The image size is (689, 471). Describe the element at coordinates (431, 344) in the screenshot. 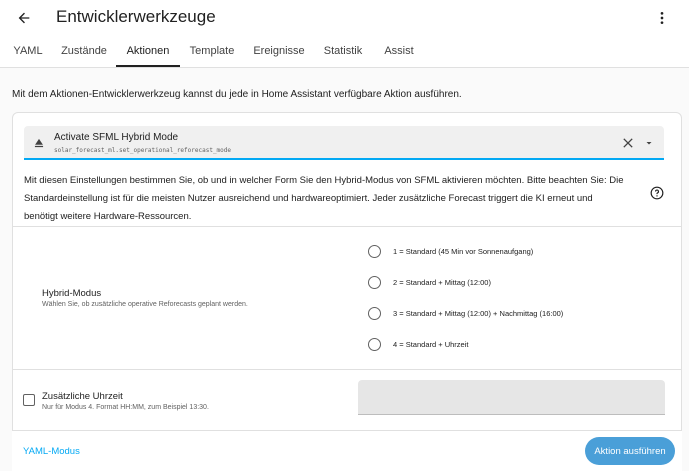

I see `radio-label: 4 = Standard + Uhrzeit` at that location.